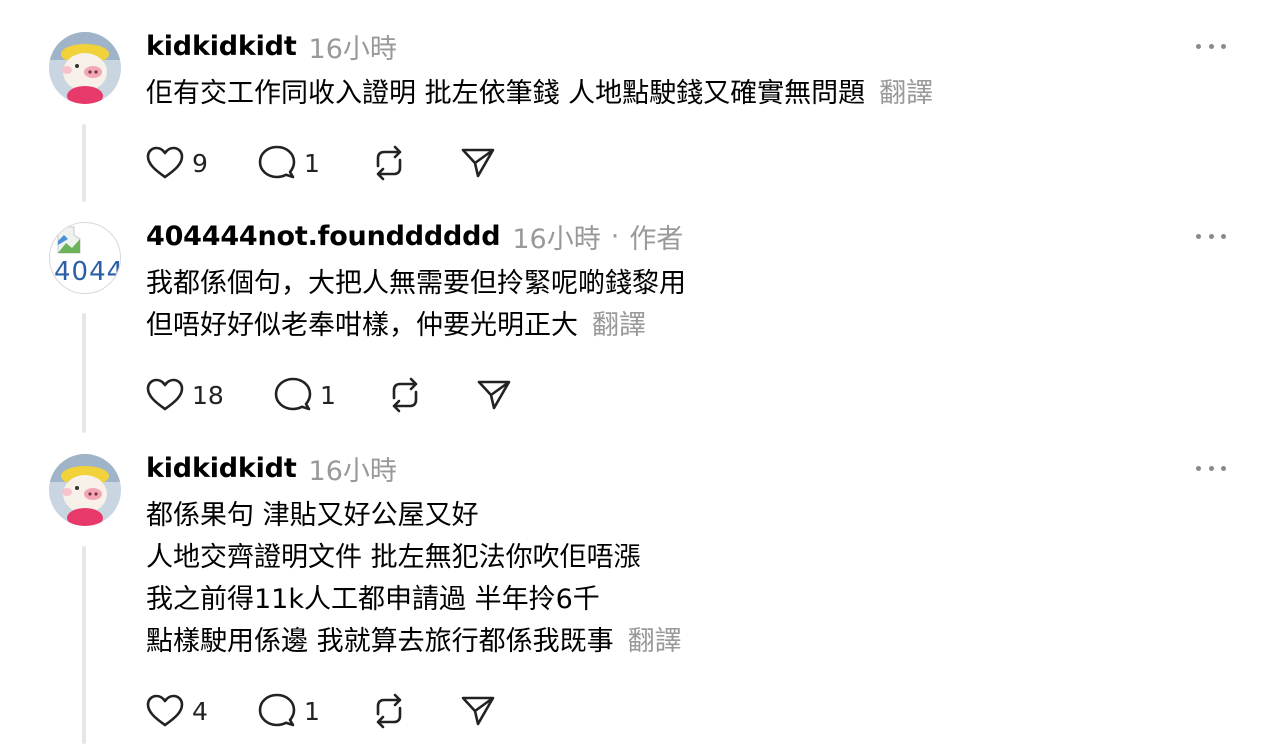  What do you see at coordinates (200, 163) in the screenshot?
I see `like-count: 9` at bounding box center [200, 163].